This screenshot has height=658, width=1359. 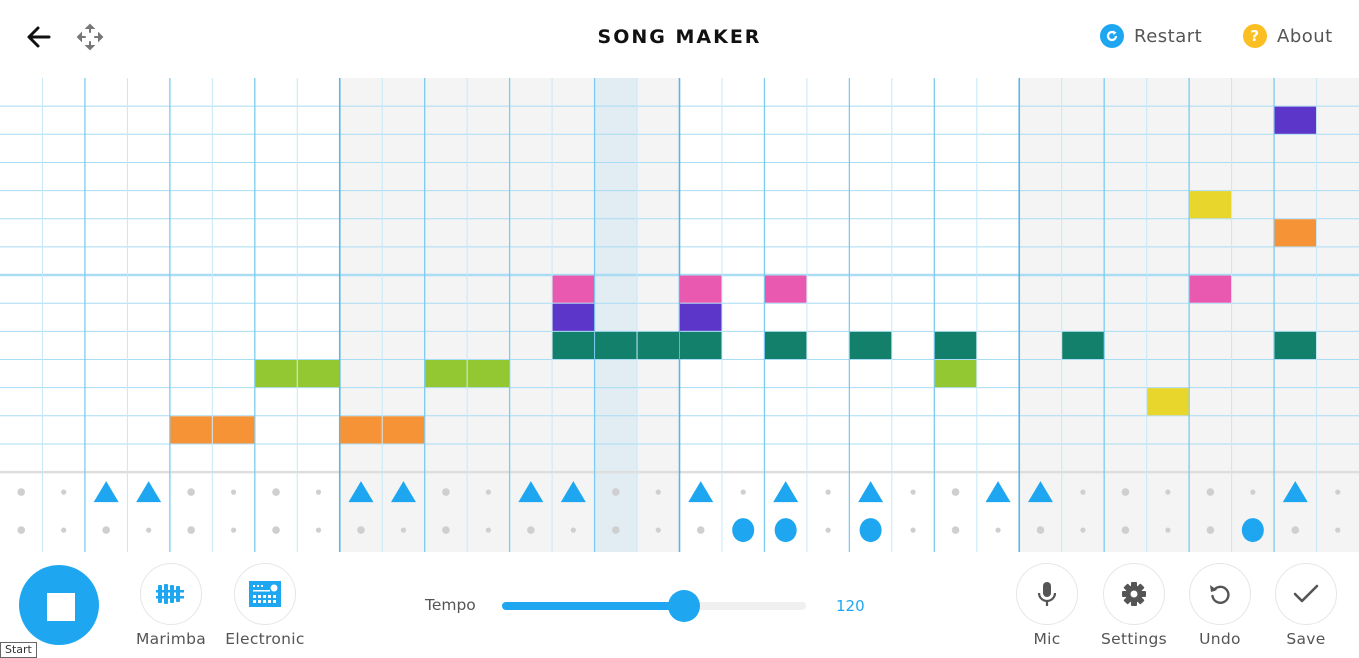 What do you see at coordinates (1220, 594) in the screenshot?
I see `undo-icon` at bounding box center [1220, 594].